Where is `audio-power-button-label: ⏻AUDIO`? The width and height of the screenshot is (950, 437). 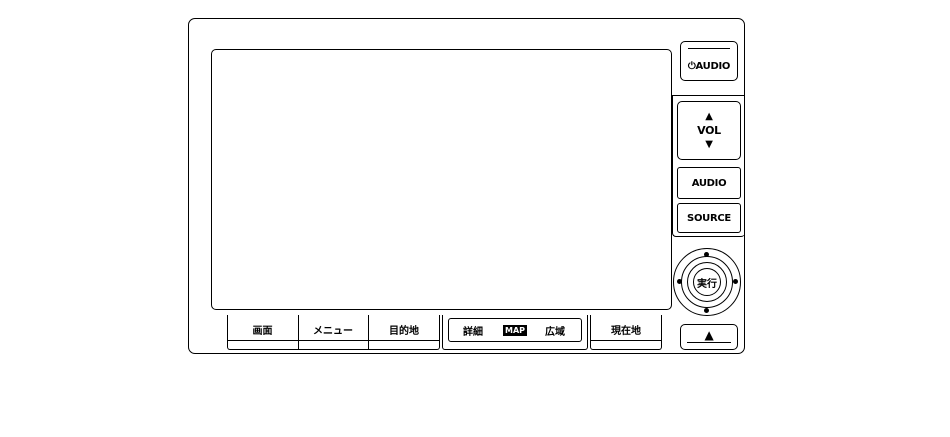 audio-power-button-label: ⏻AUDIO is located at coordinates (709, 66).